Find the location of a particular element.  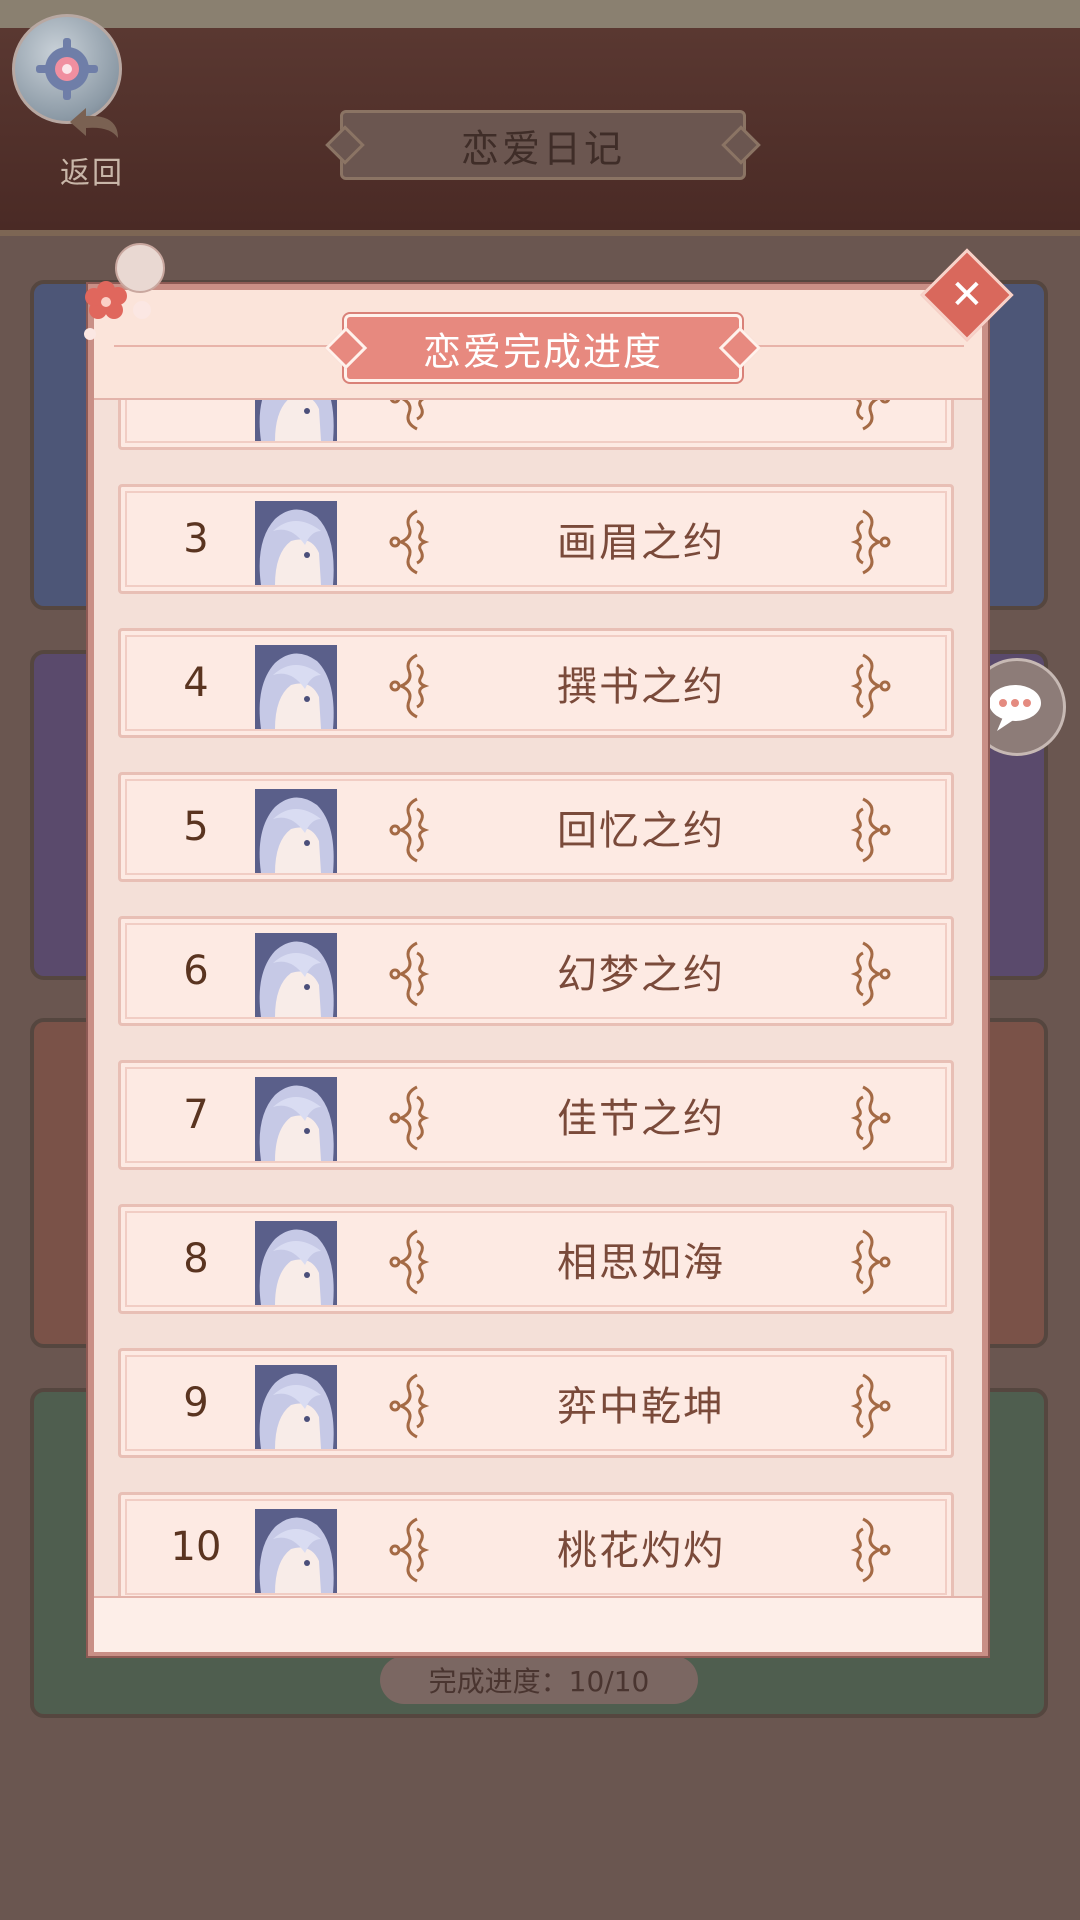

chat-bubble-icon is located at coordinates (1015, 708).